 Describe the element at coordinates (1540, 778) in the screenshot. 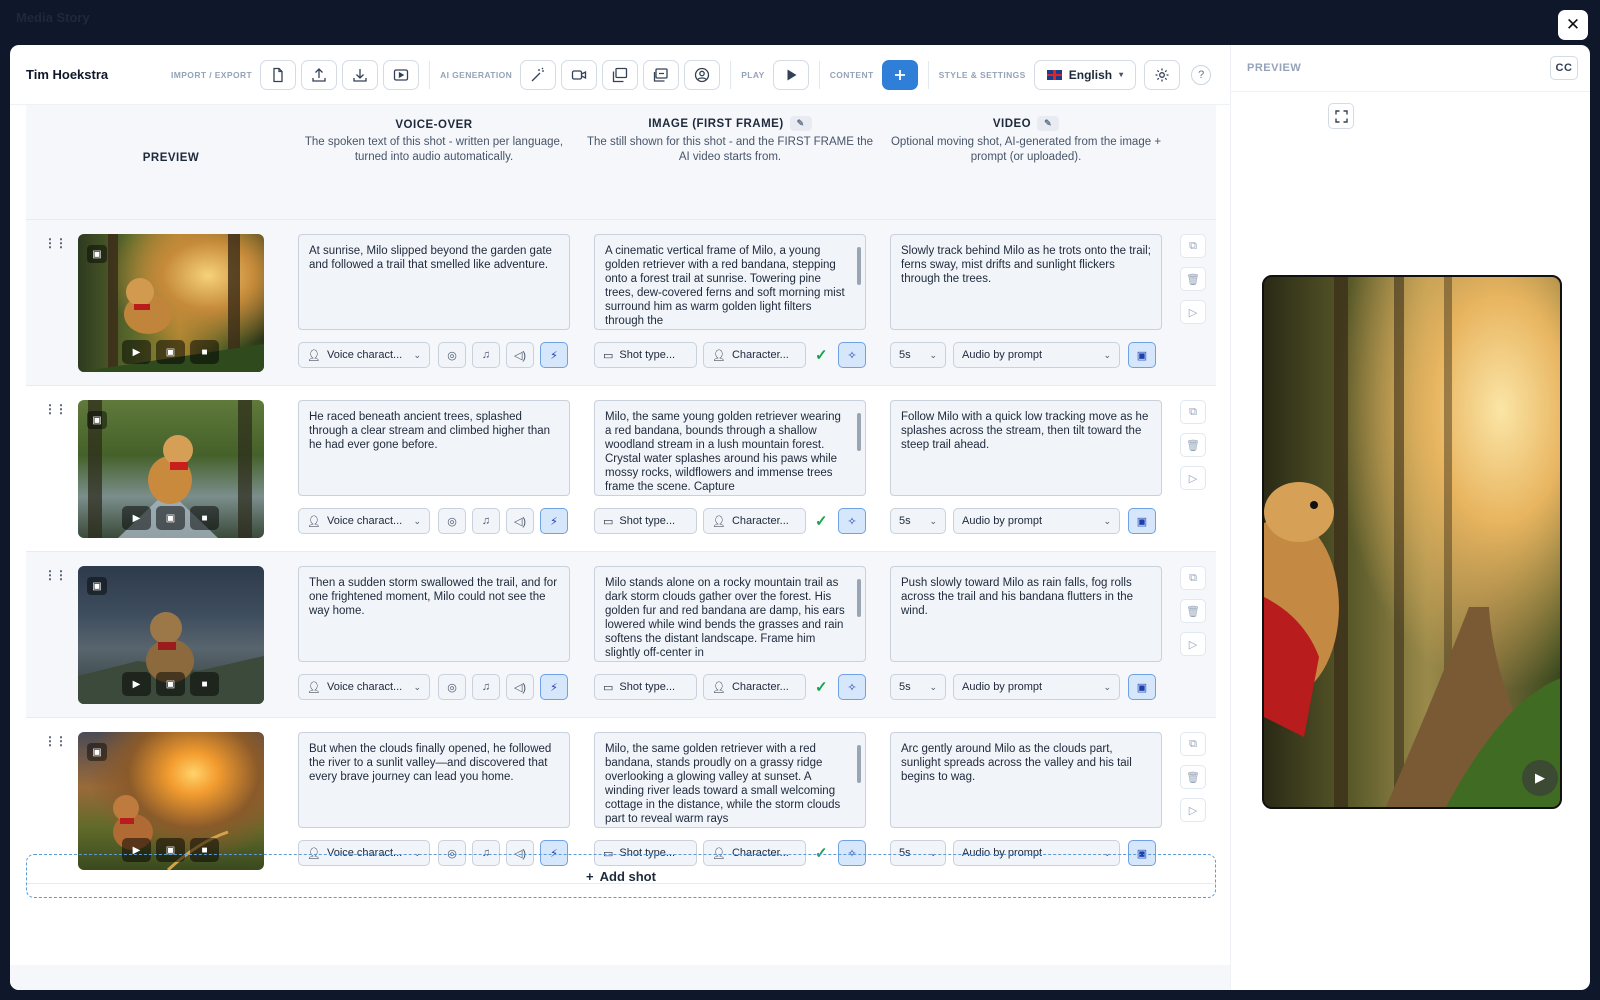

I see `preview-play-button: ▶` at that location.